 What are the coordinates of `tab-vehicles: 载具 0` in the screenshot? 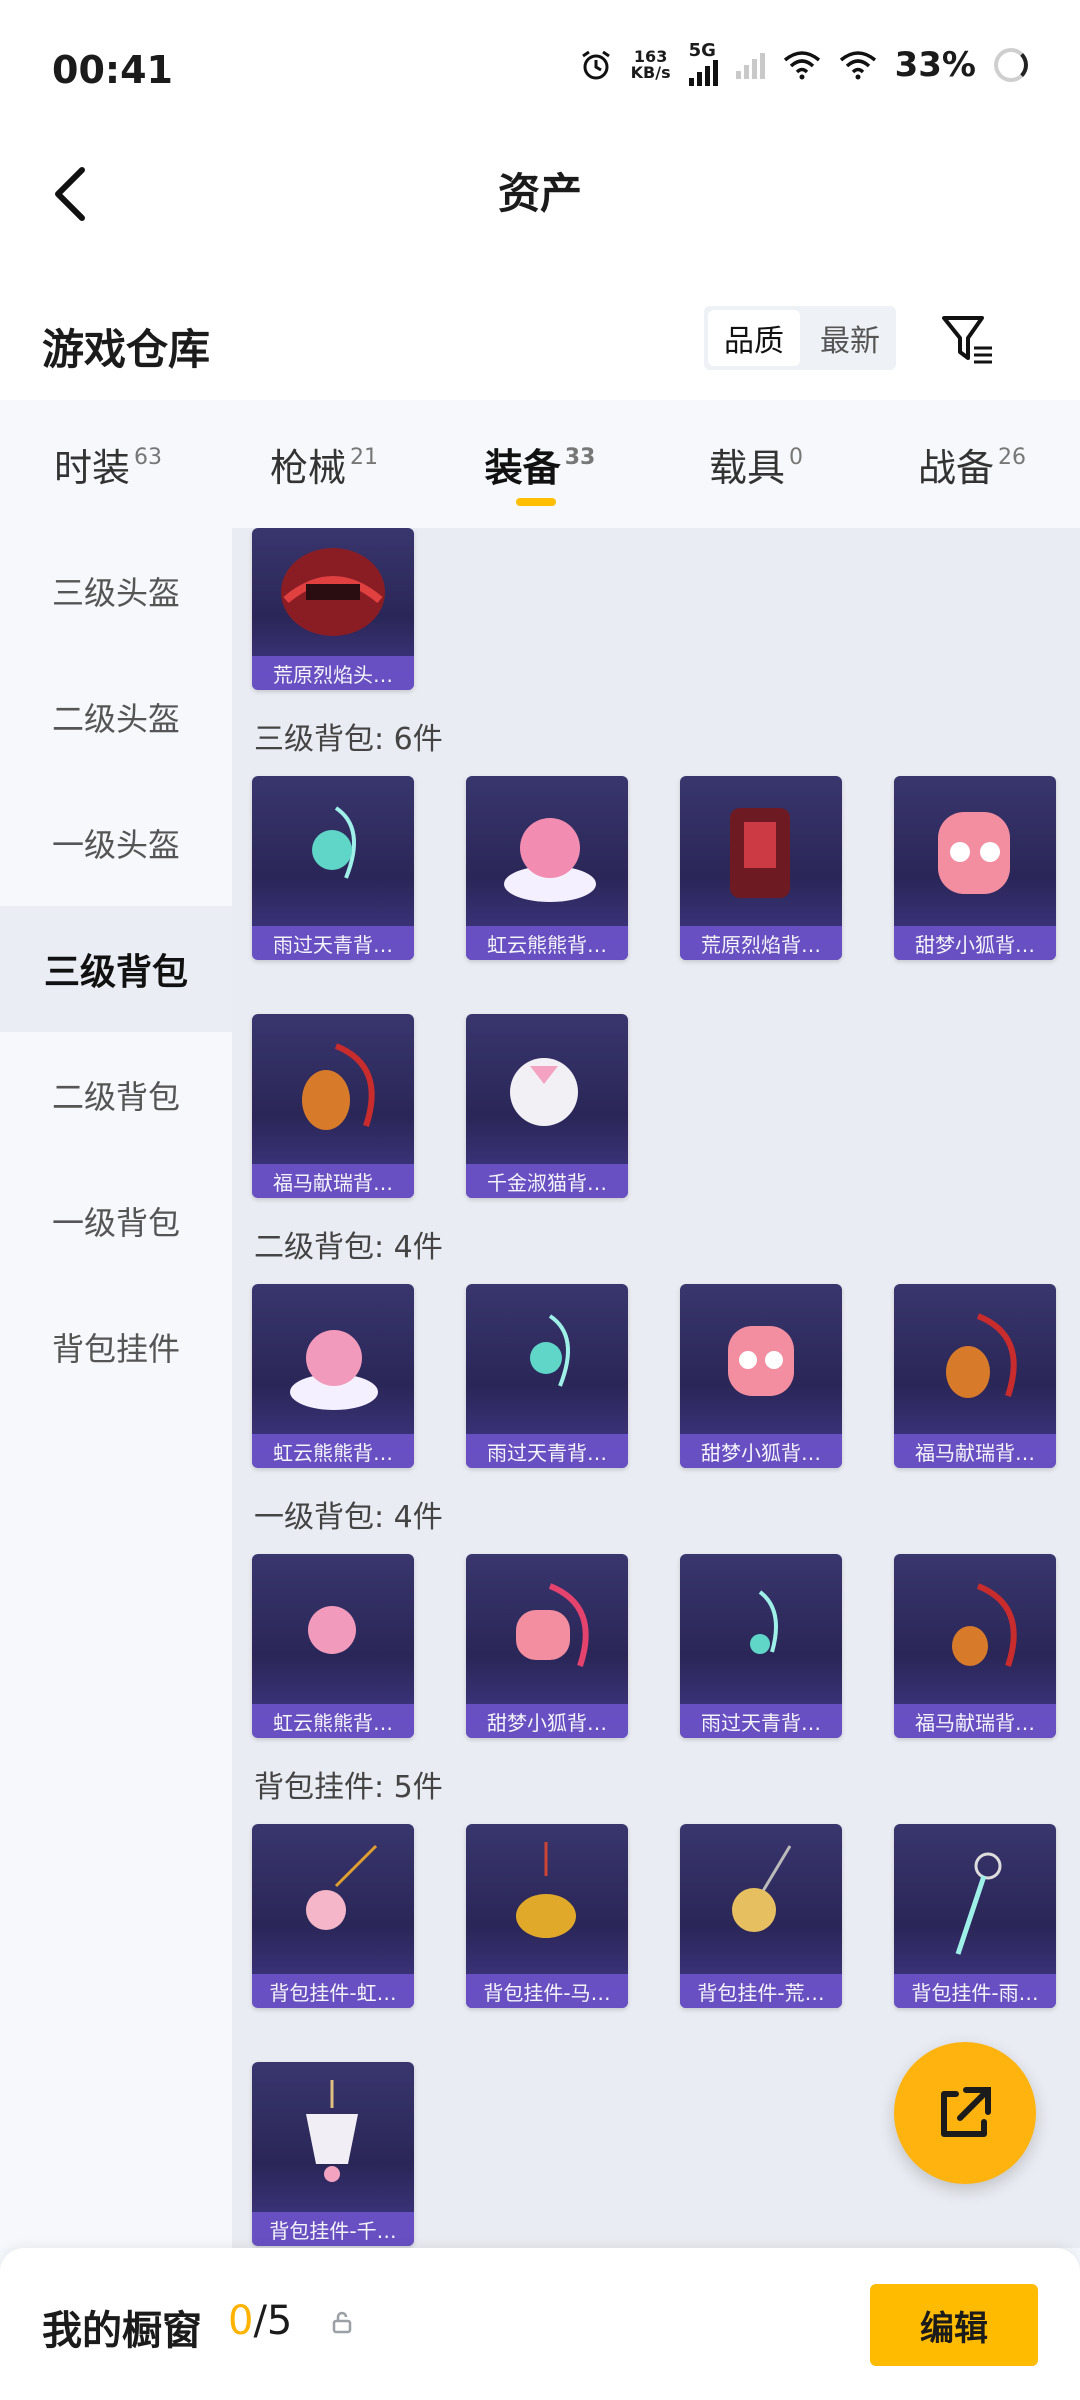 It's located at (756, 464).